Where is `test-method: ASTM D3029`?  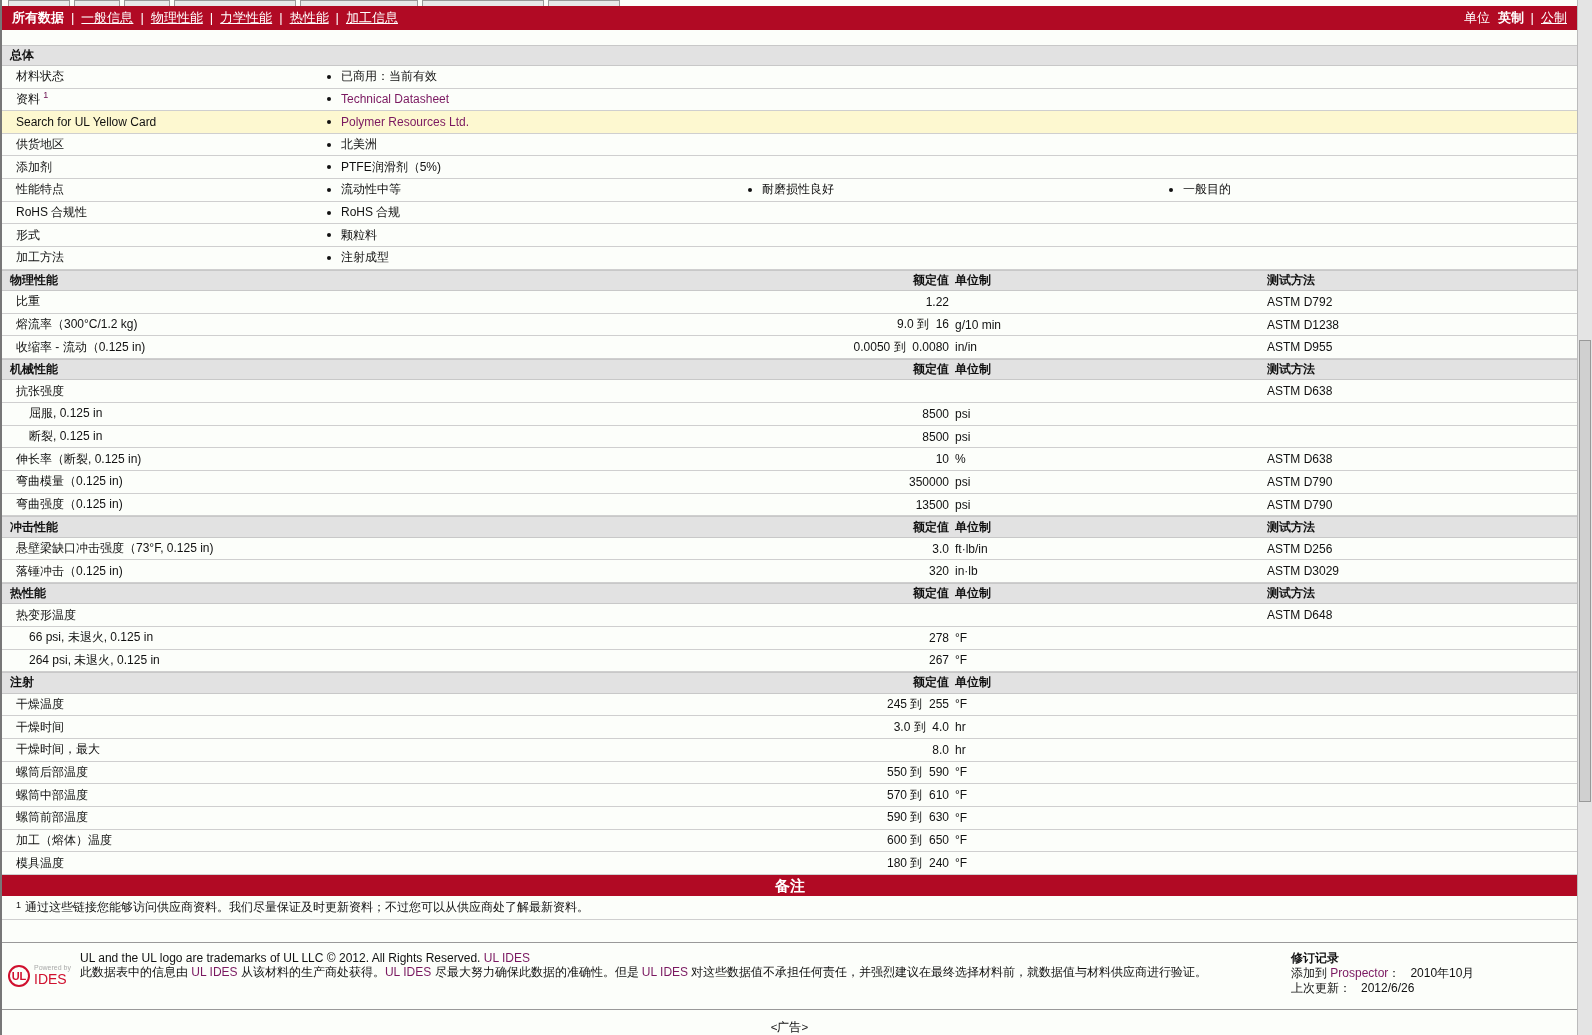 test-method: ASTM D3029 is located at coordinates (1304, 571).